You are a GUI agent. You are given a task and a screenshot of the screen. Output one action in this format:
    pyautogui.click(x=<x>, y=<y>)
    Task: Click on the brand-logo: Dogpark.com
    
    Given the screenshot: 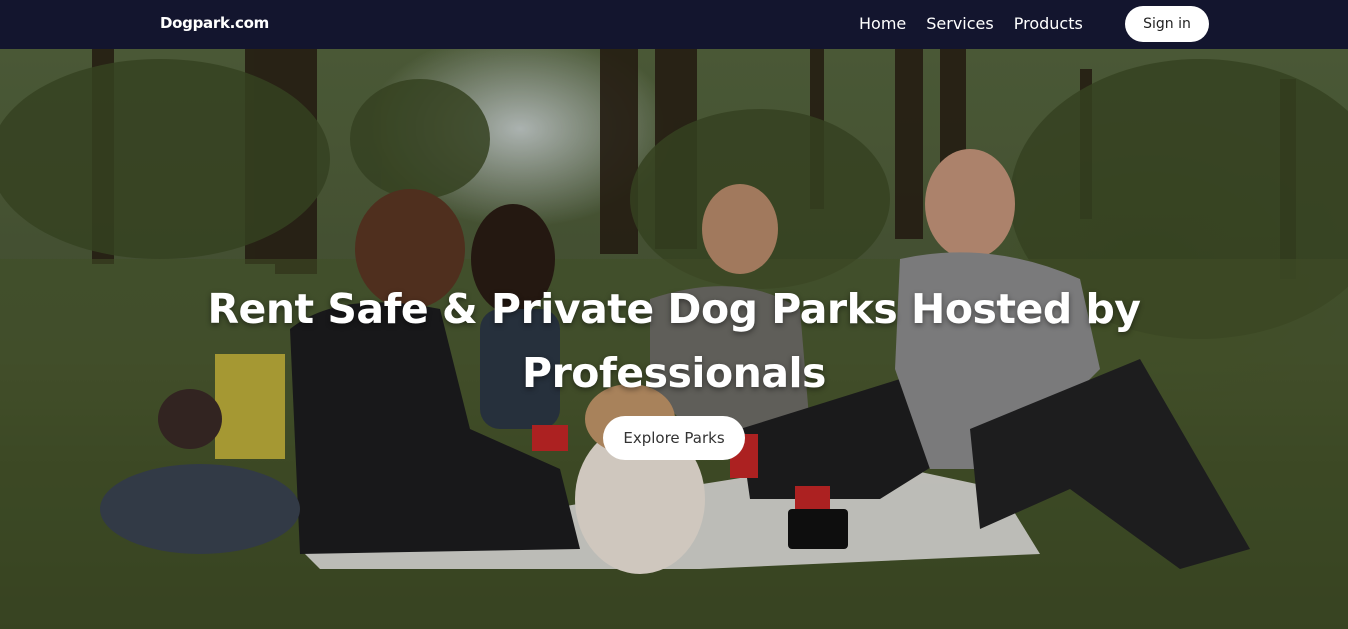 What is the action you would take?
    pyautogui.click(x=214, y=23)
    